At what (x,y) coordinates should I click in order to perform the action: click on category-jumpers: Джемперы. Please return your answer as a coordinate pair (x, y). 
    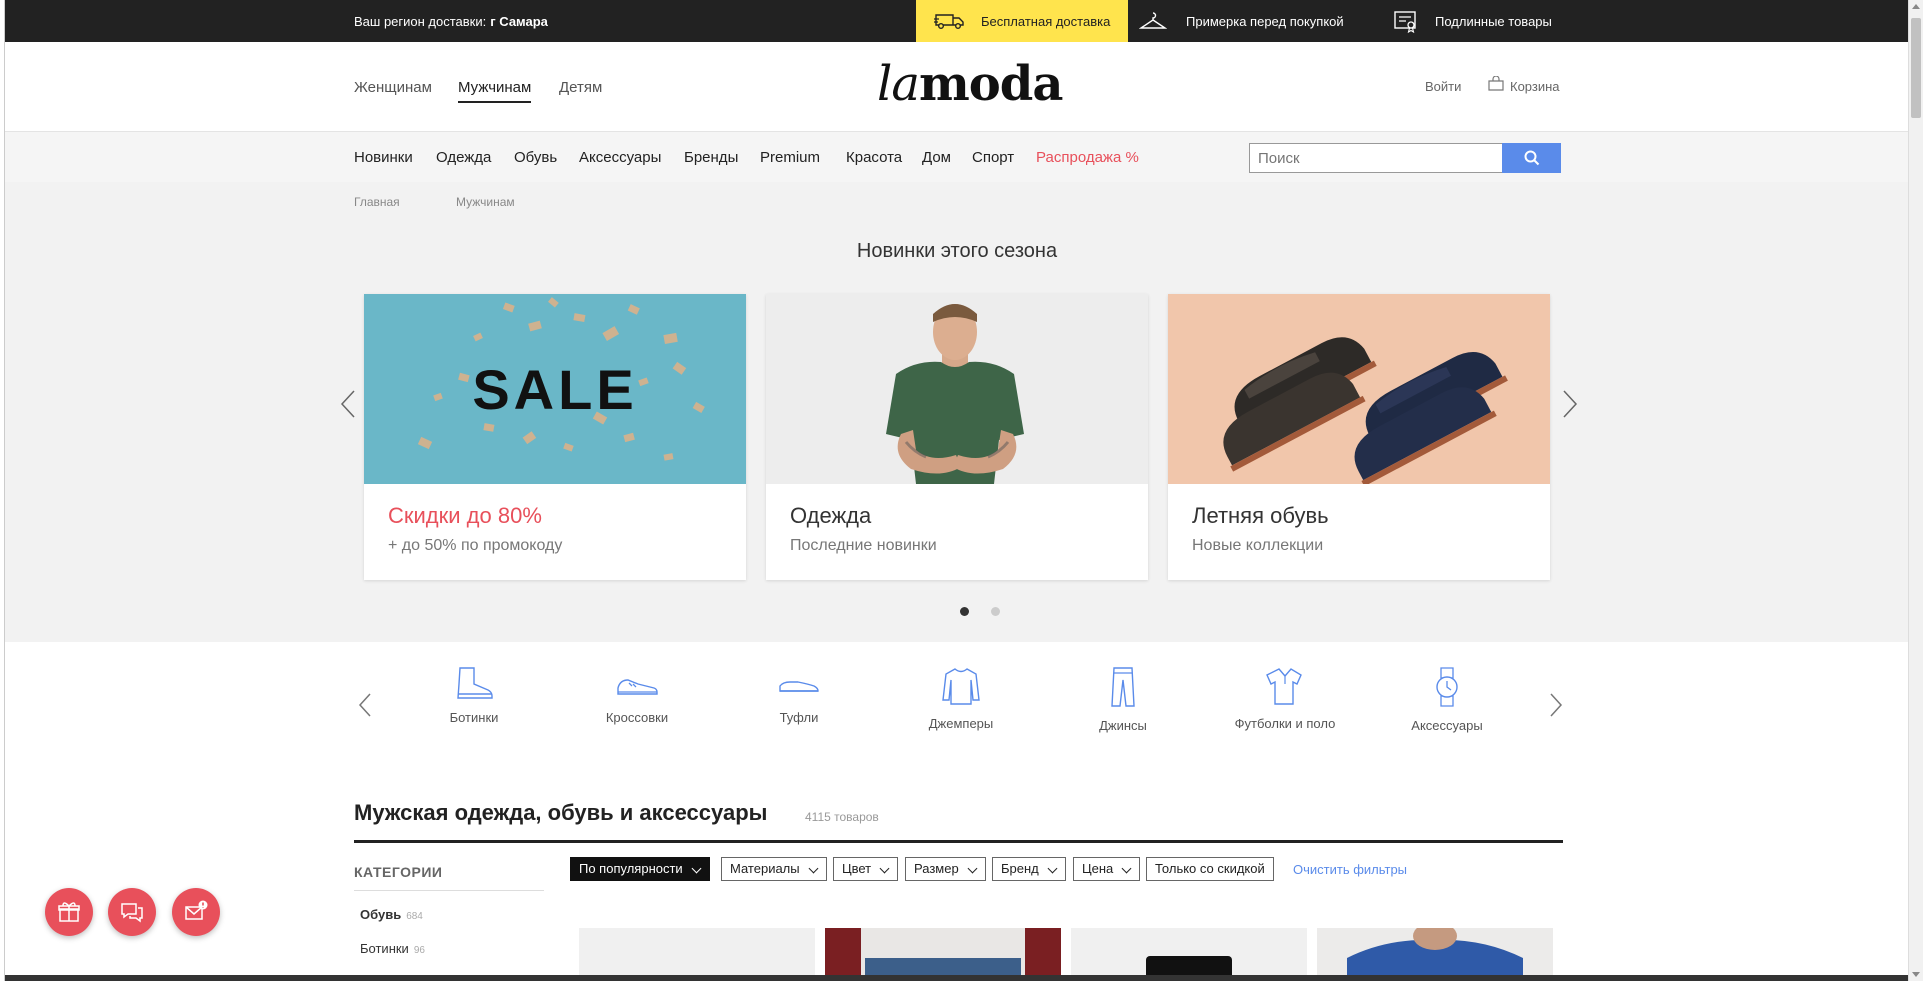
    Looking at the image, I should click on (961, 698).